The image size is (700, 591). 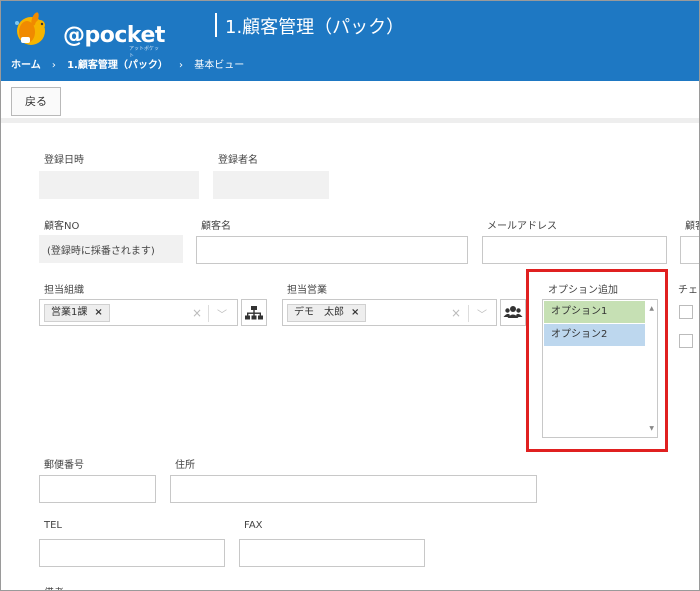 What do you see at coordinates (54, 587) in the screenshot?
I see `remarks-label: 備考` at bounding box center [54, 587].